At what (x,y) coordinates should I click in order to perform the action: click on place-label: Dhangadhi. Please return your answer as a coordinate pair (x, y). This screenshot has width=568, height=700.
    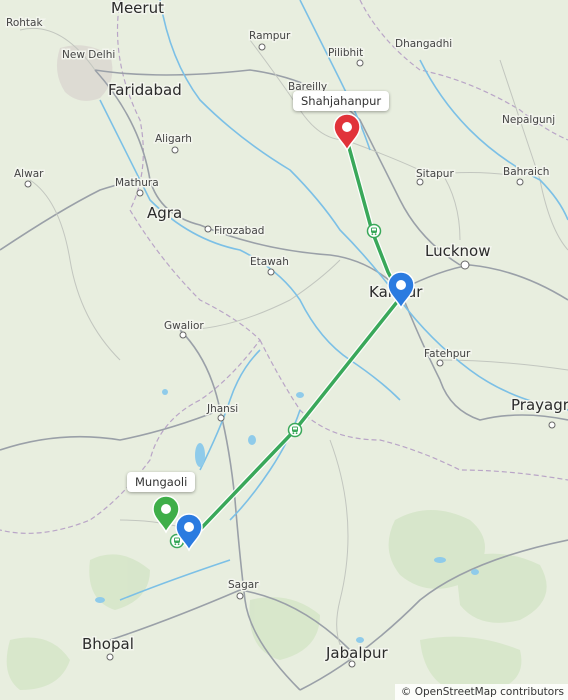
    Looking at the image, I should click on (423, 44).